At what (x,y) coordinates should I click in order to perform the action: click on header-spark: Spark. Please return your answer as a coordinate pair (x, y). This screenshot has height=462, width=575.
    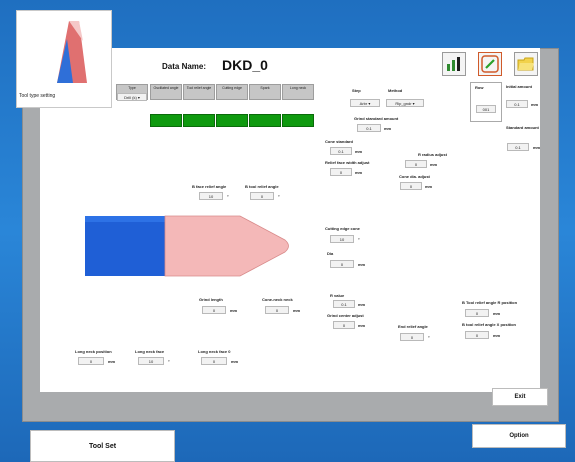
    Looking at the image, I should click on (265, 92).